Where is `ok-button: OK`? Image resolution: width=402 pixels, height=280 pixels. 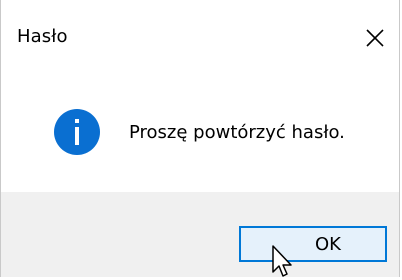 ok-button: OK is located at coordinates (313, 244).